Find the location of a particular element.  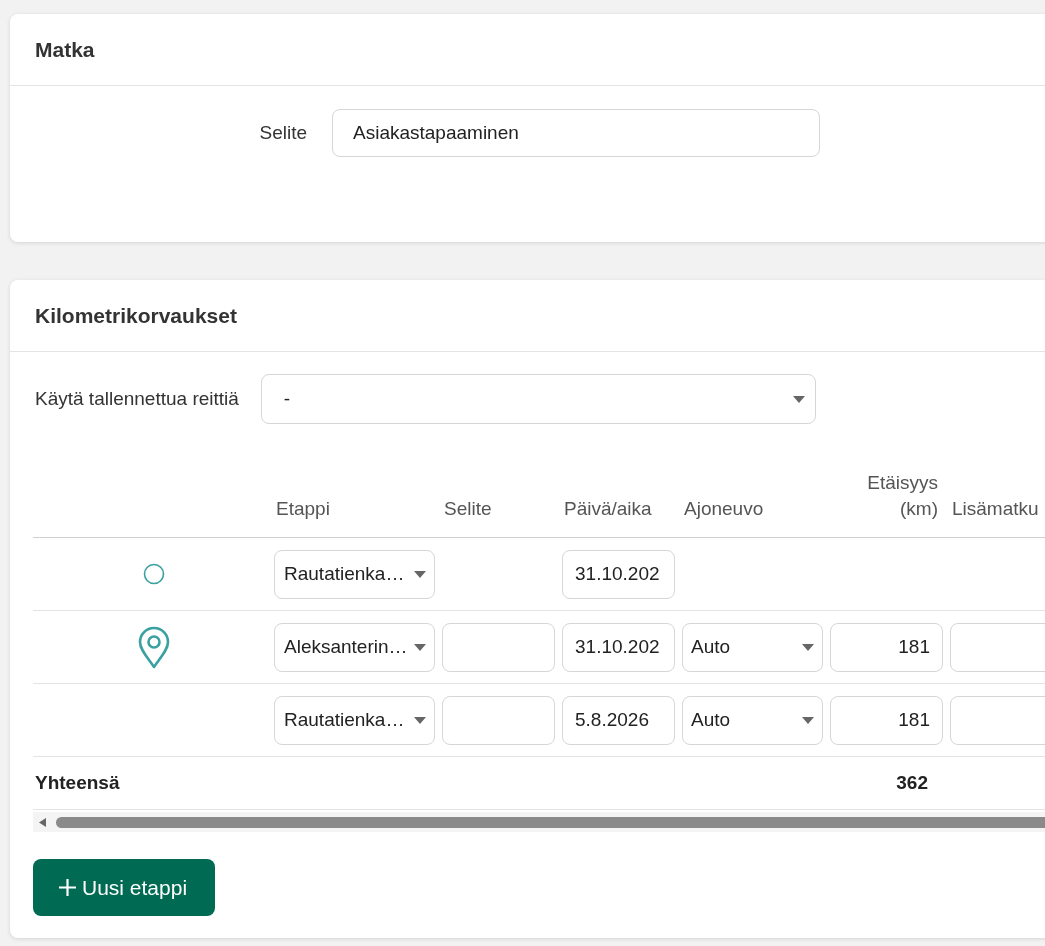

column-header: Ajoneuvo is located at coordinates (724, 509).